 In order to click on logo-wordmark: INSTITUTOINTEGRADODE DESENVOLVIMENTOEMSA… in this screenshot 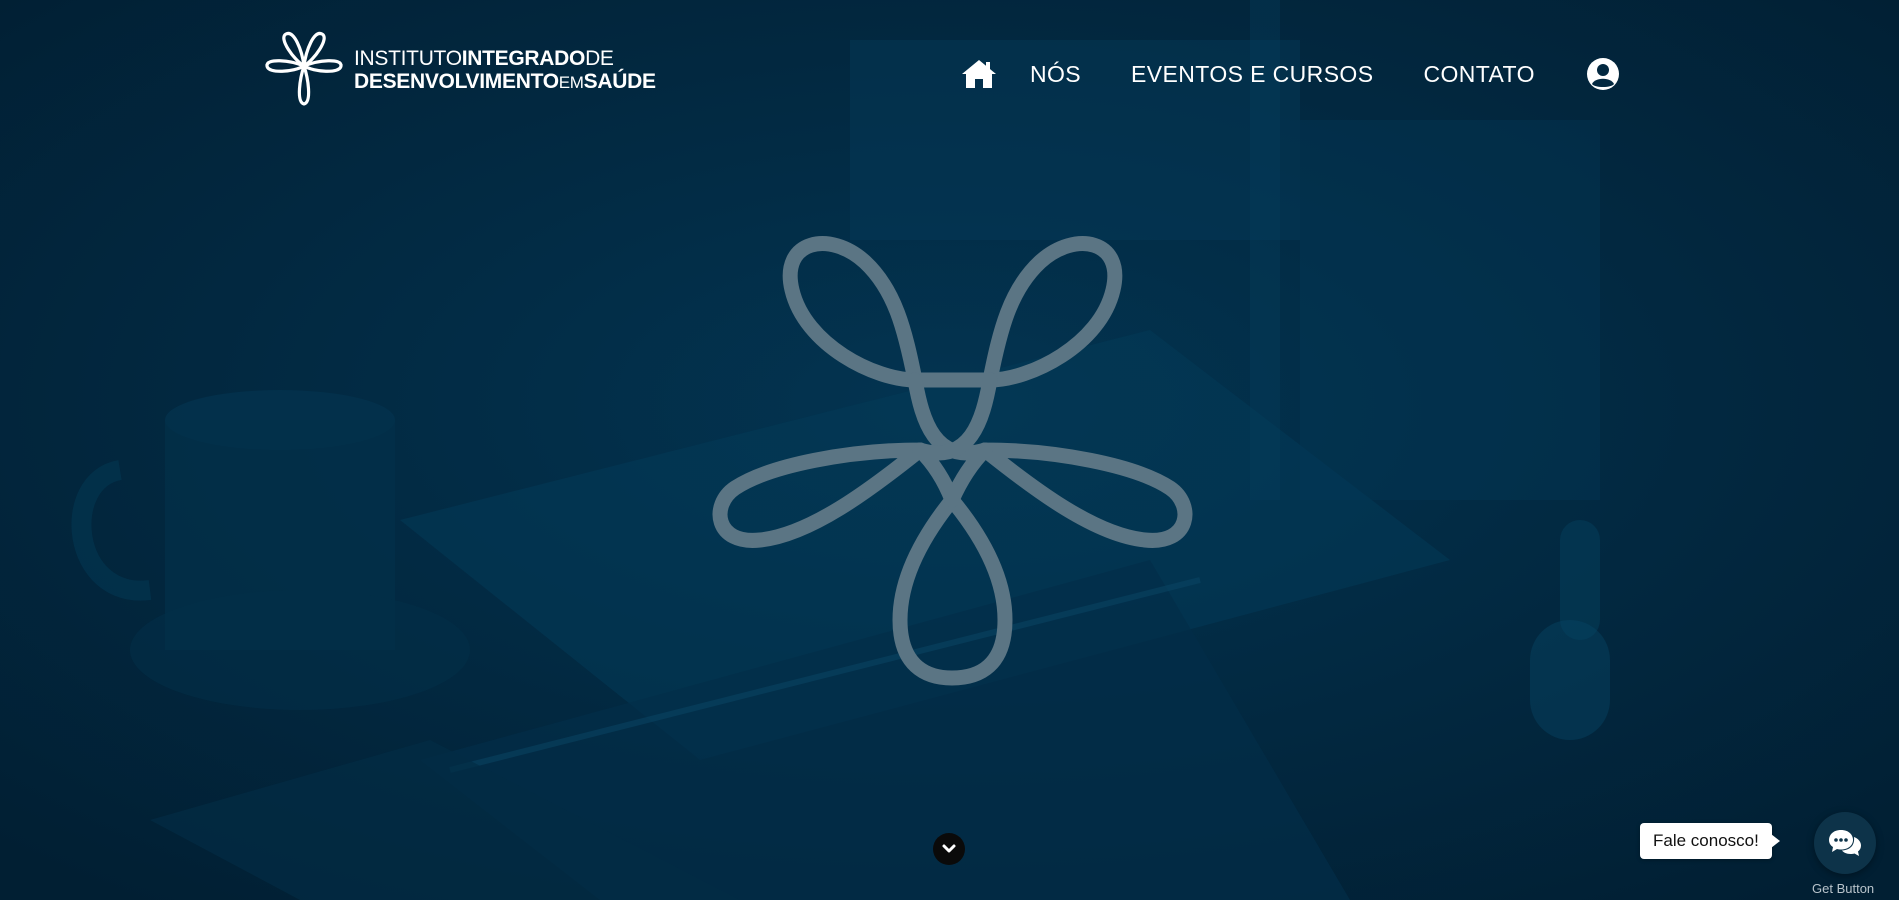, I will do `click(505, 71)`.